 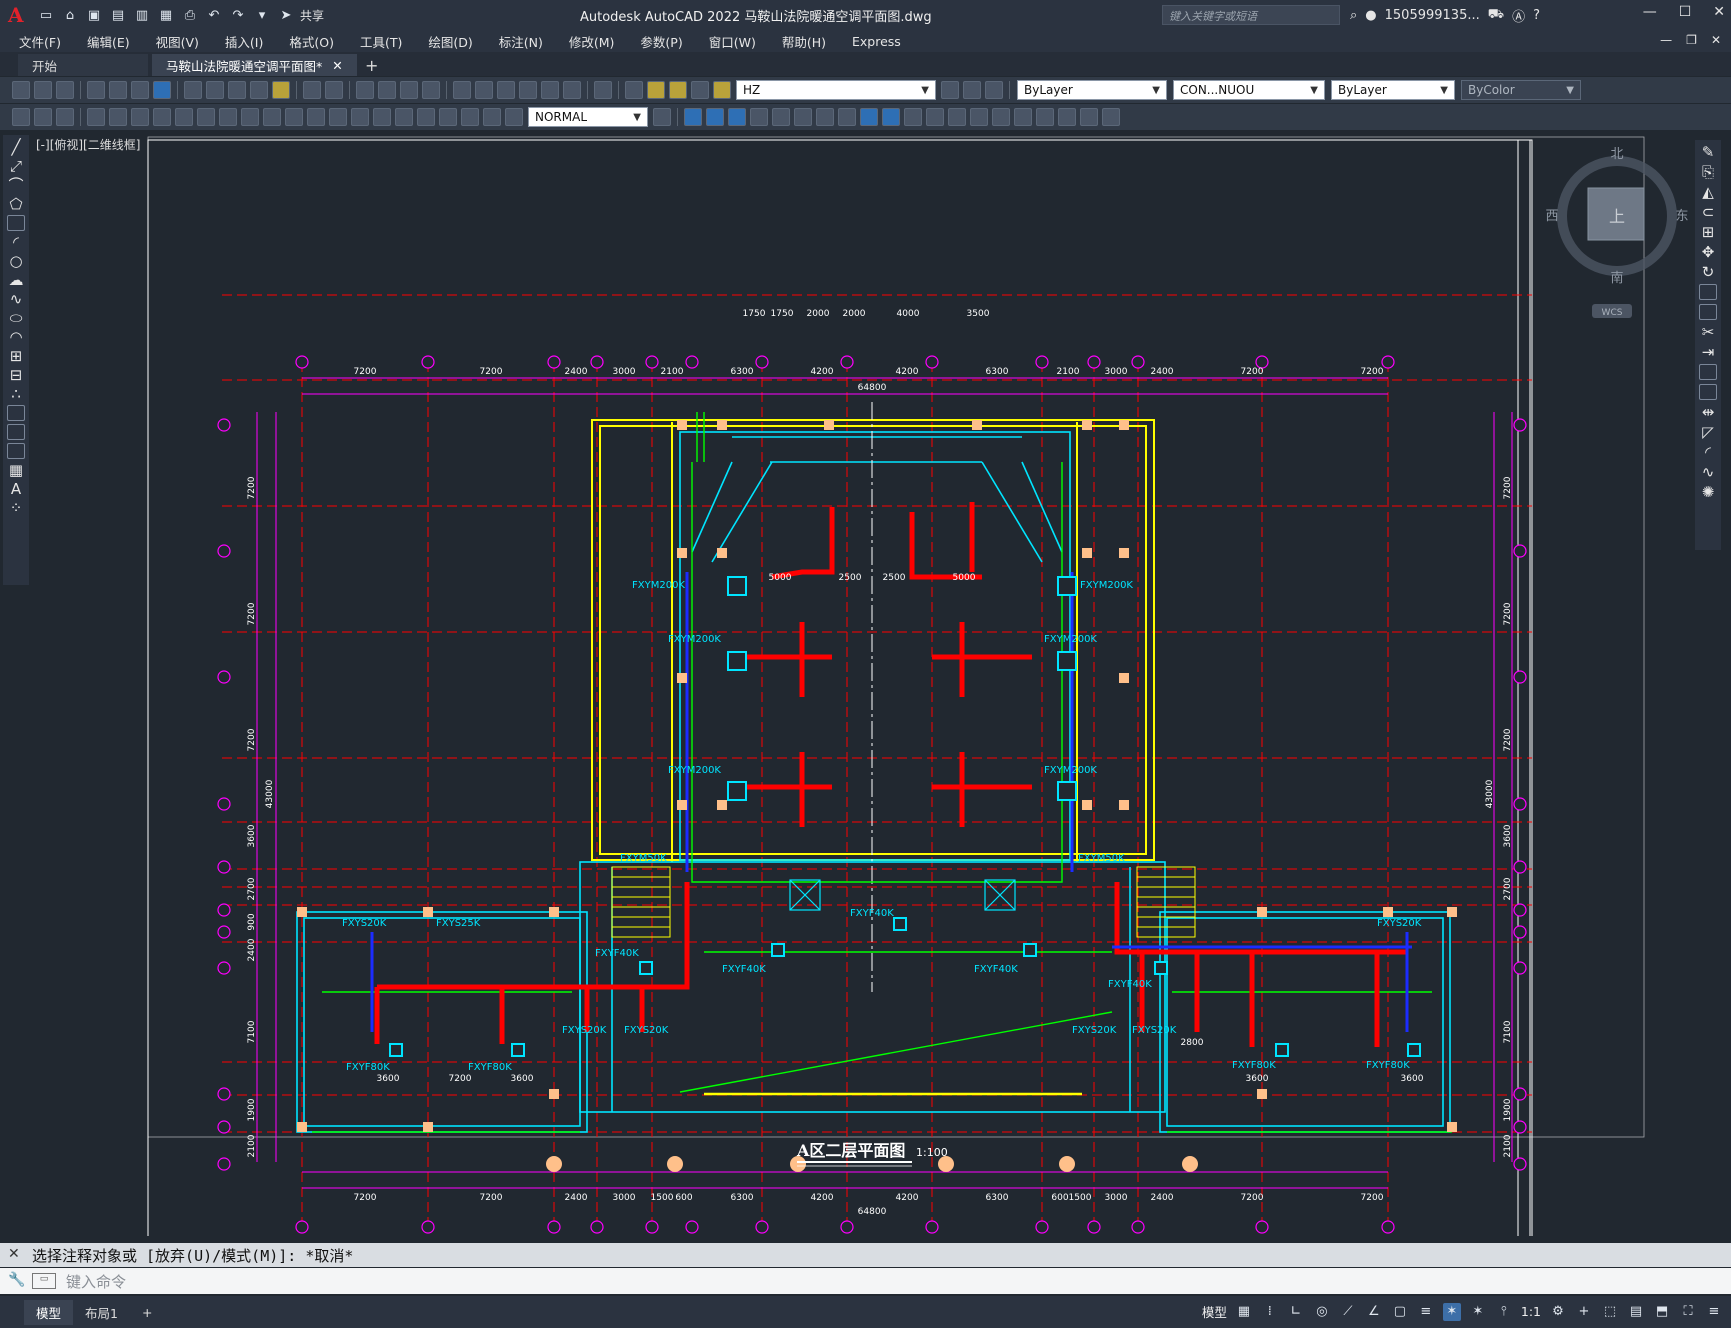 What do you see at coordinates (592, 41) in the screenshot?
I see `menu-modify: 修改(M)` at bounding box center [592, 41].